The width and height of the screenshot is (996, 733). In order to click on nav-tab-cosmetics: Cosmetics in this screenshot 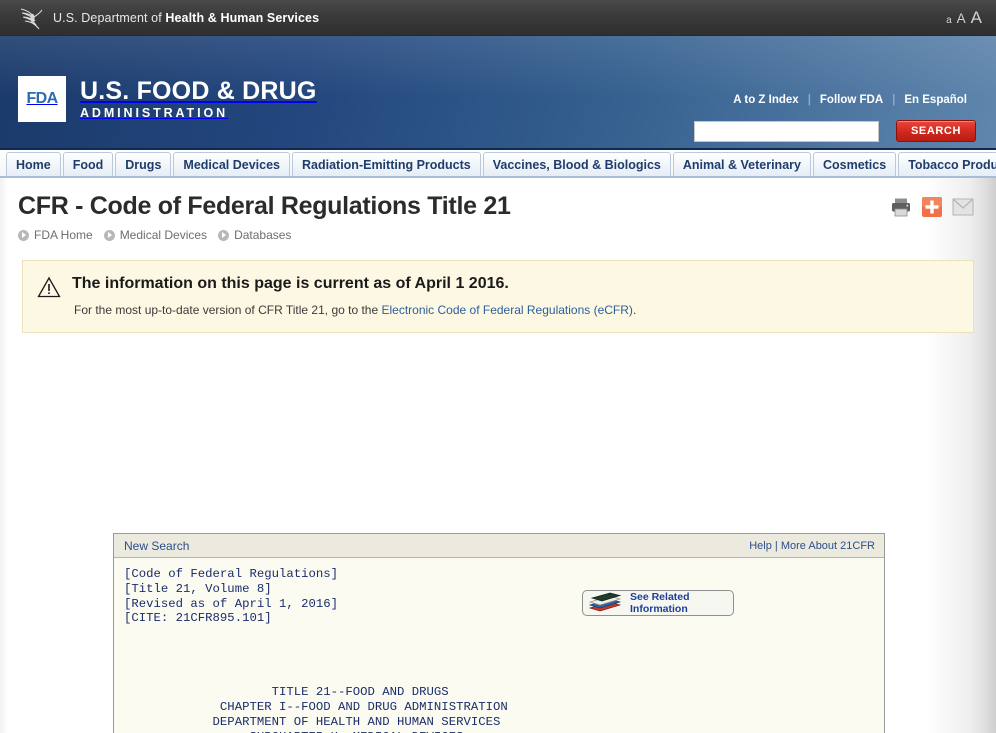, I will do `click(854, 164)`.